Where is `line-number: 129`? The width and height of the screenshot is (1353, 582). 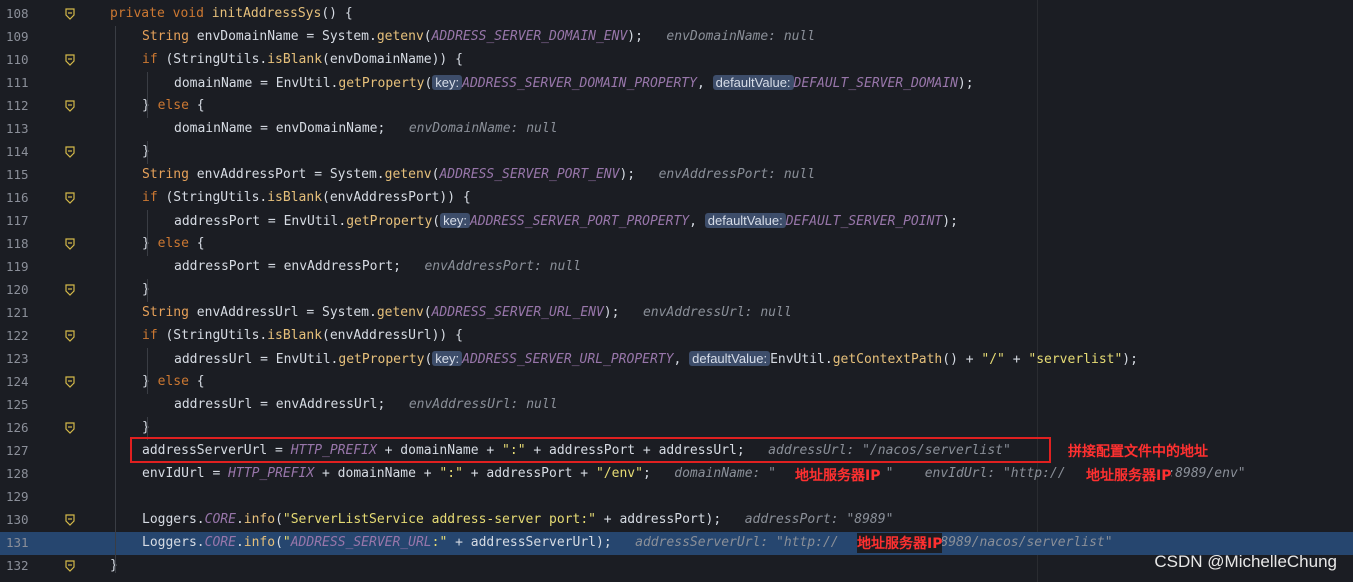
line-number: 129 is located at coordinates (17, 496).